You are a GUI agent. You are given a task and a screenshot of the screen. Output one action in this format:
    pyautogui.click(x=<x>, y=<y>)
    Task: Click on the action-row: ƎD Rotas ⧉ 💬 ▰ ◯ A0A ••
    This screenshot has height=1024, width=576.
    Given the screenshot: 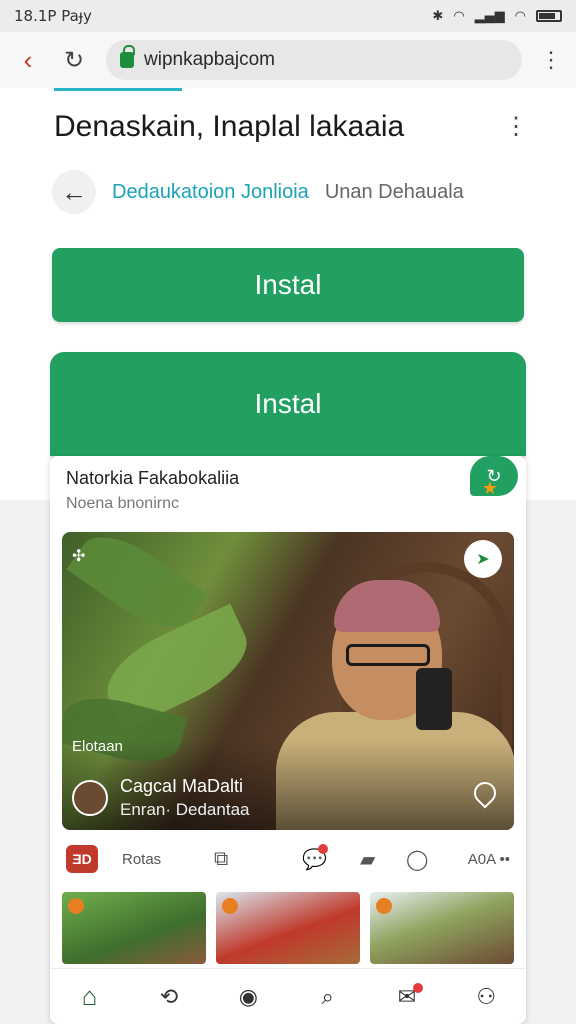 What is the action you would take?
    pyautogui.click(x=288, y=859)
    